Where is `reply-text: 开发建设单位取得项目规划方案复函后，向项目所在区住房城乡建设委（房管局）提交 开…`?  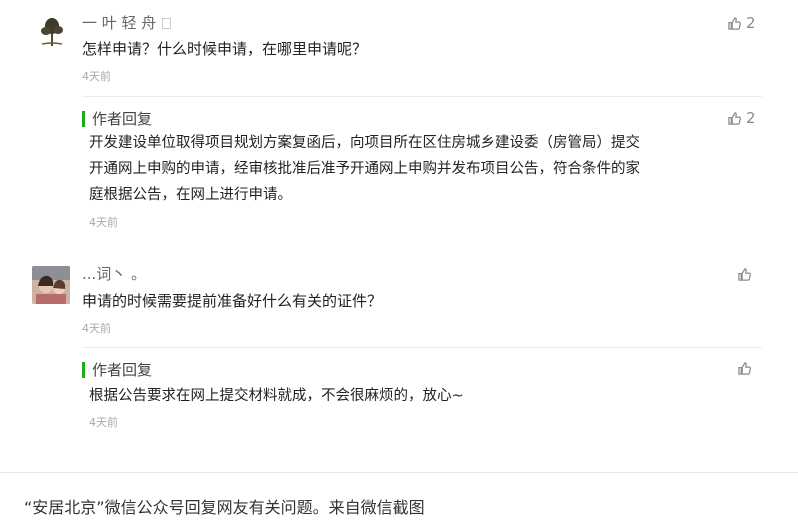 reply-text: 开发建设单位取得项目规划方案复函后，向项目所在区住房城乡建设委（房管局）提交 开… is located at coordinates (364, 169).